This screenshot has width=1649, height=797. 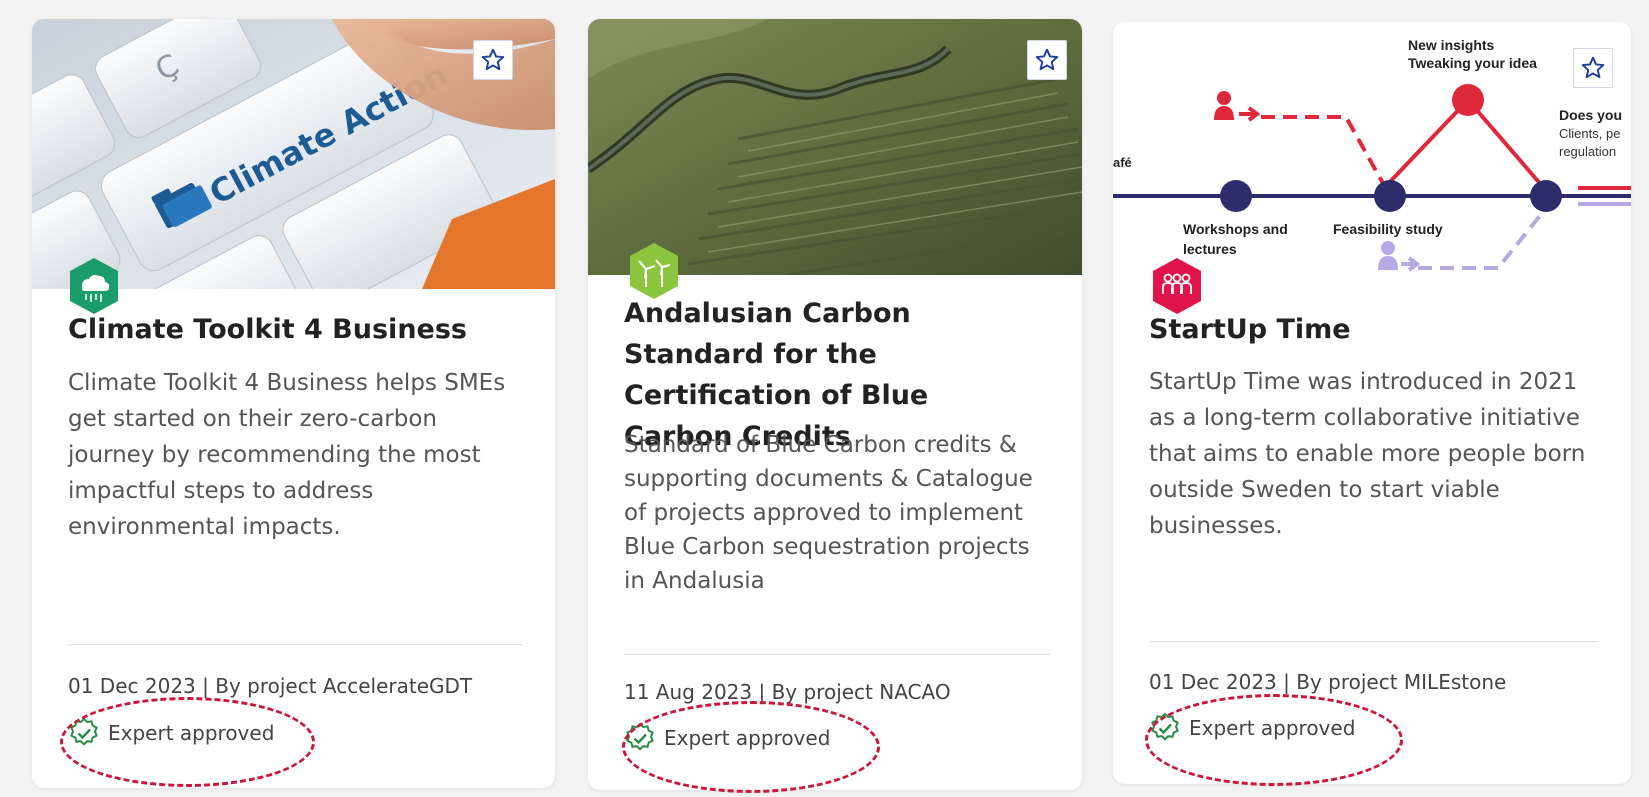 I want to click on aerial-wetland-image, so click(x=835, y=147).